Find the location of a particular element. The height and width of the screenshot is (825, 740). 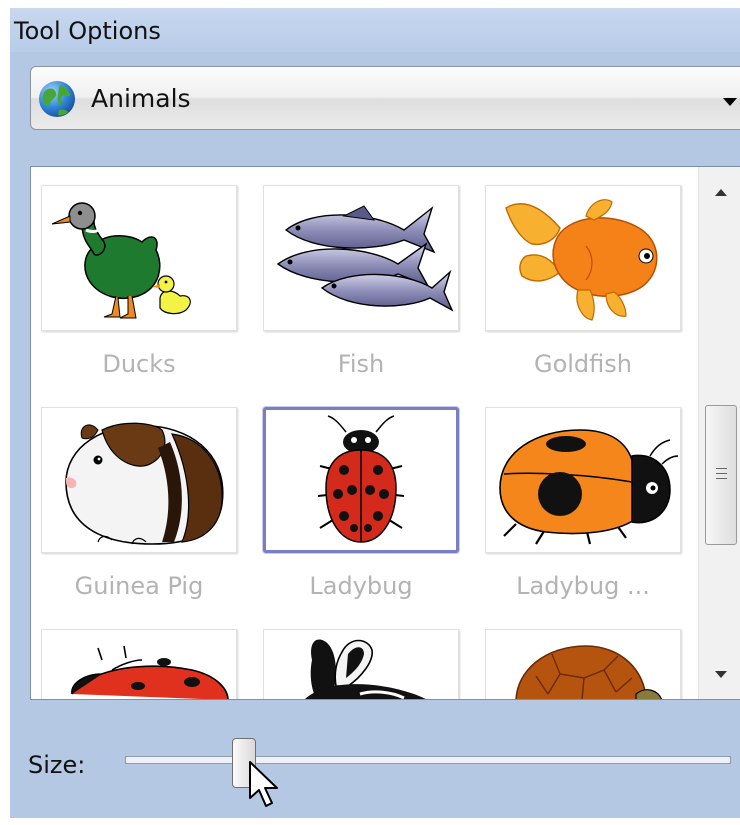

gallery-item-guinea-pig is located at coordinates (139, 480).